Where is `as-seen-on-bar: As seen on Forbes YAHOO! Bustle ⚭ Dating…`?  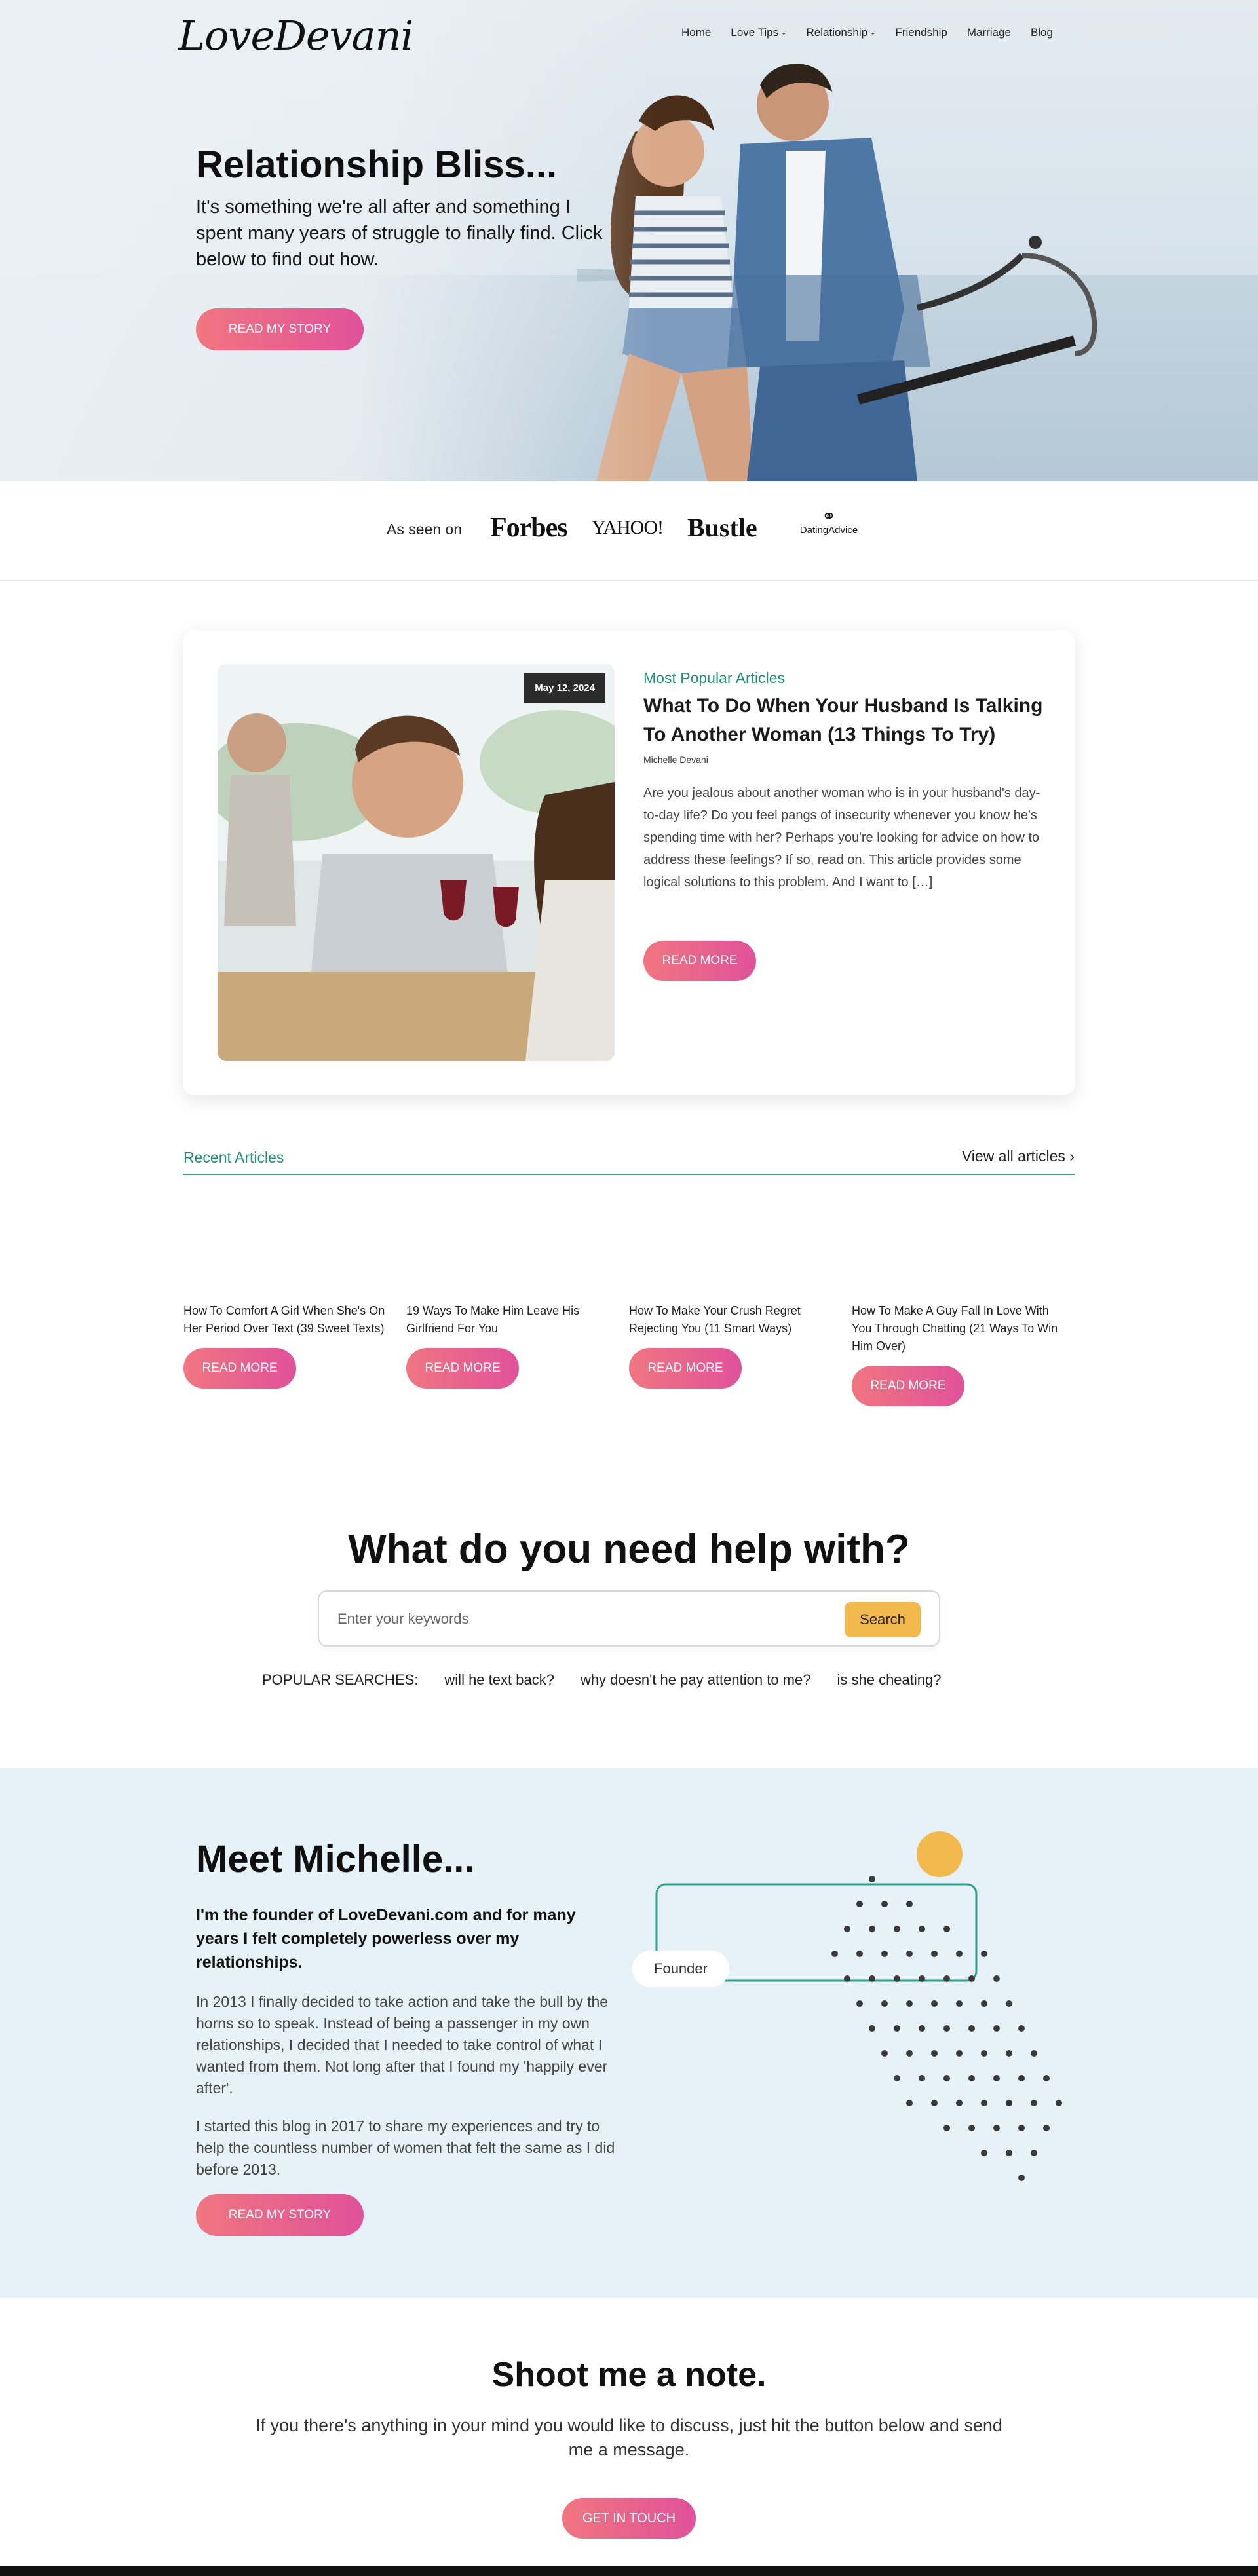
as-seen-on-bar: As seen on Forbes YAHOO! Bustle ⚭ Dating… is located at coordinates (629, 531).